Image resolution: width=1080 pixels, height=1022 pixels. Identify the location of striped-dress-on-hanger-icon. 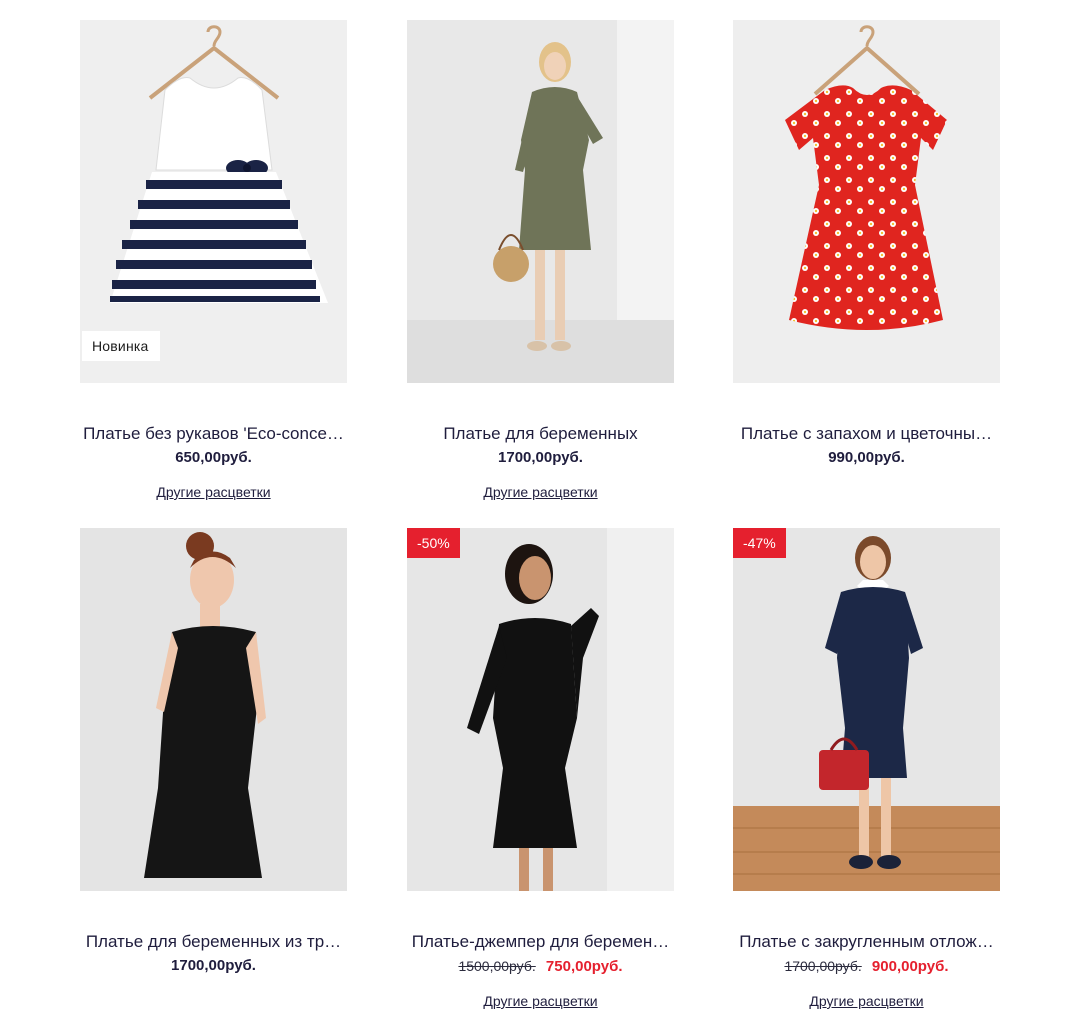
(213, 201).